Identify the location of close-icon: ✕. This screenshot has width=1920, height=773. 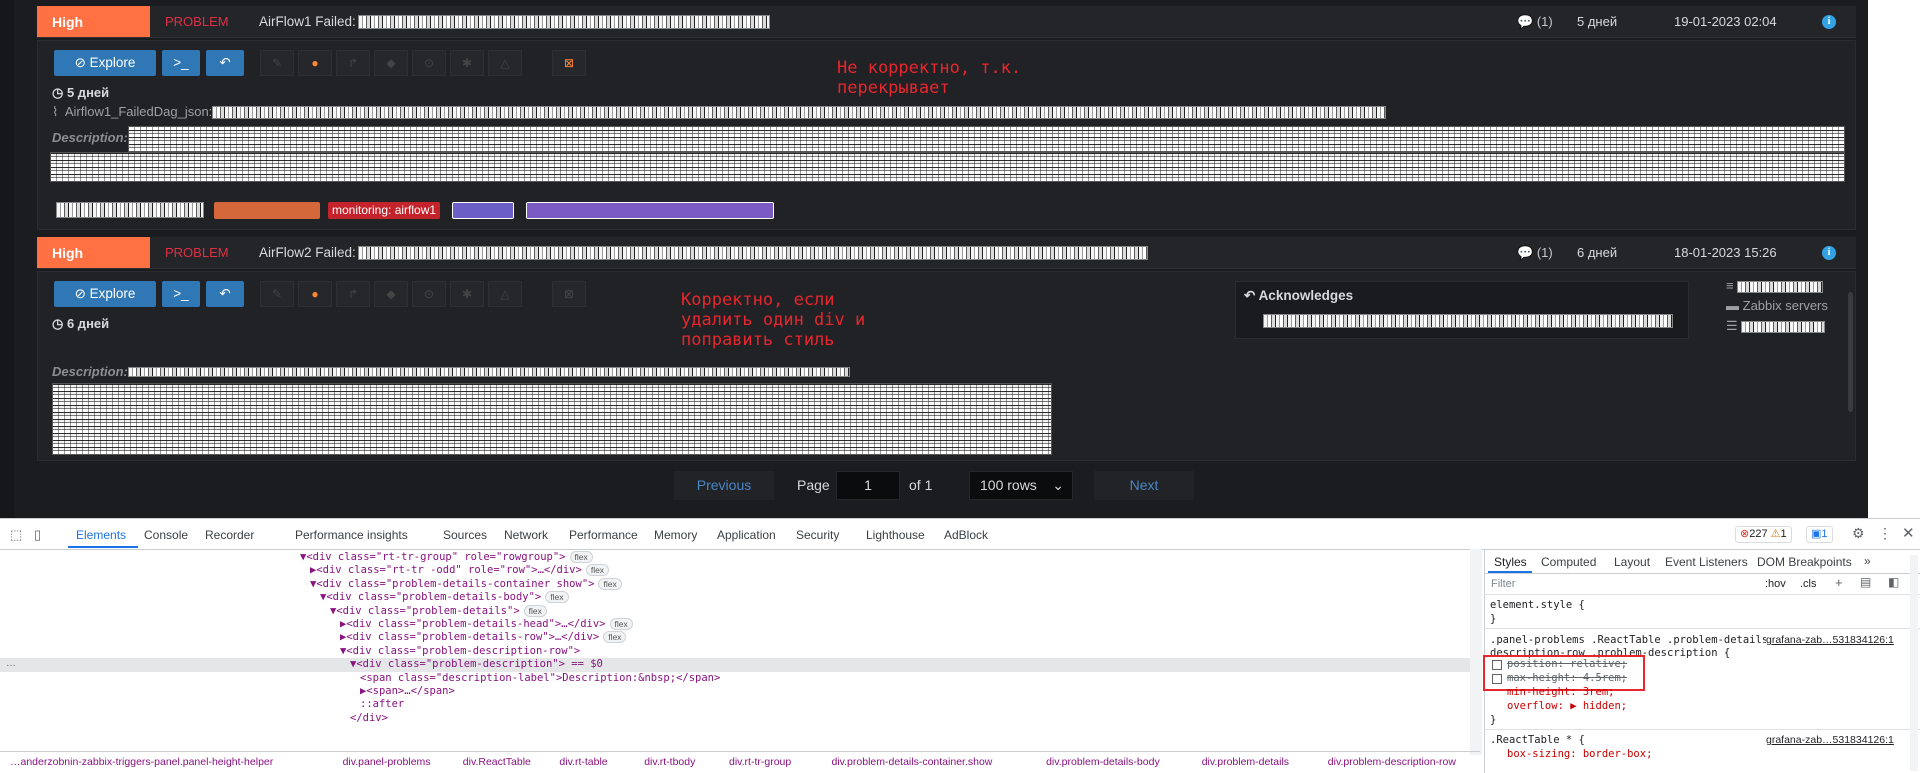
(1908, 533).